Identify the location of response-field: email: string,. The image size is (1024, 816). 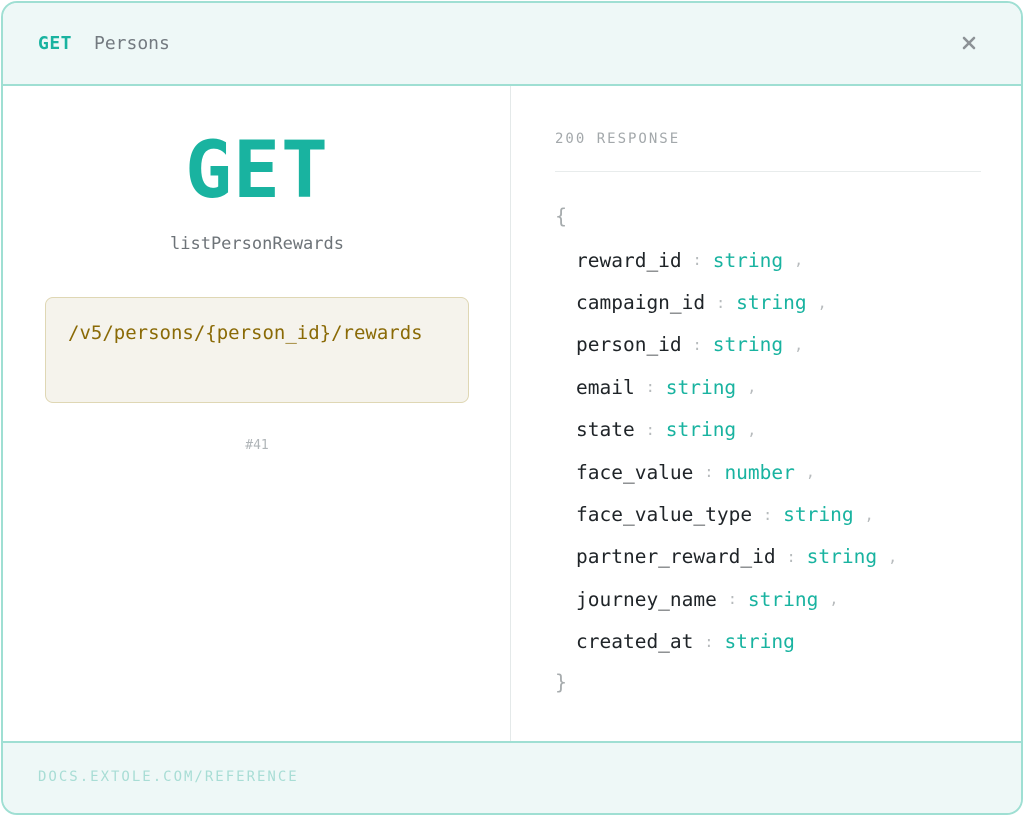
(736, 387).